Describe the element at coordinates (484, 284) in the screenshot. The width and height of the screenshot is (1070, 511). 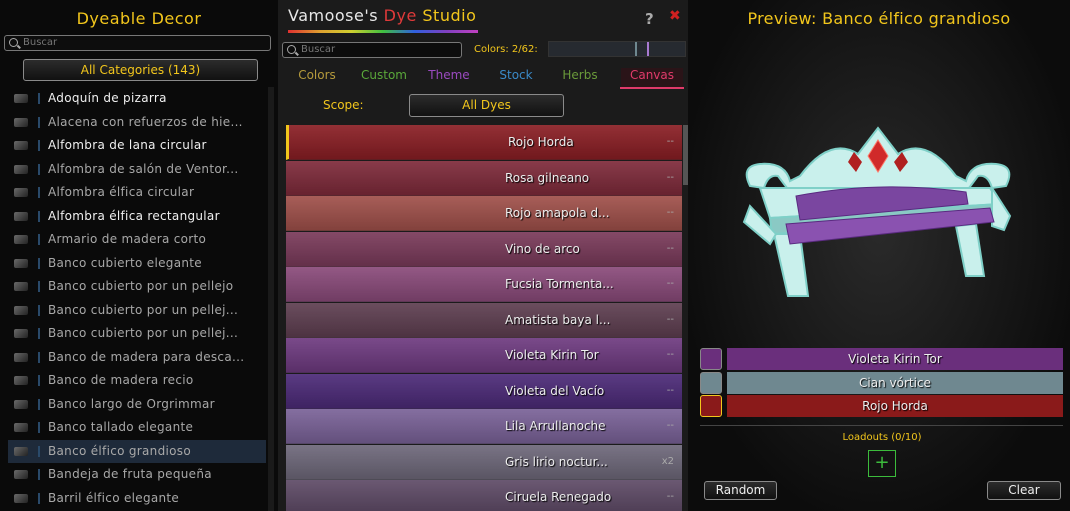
I see `dye-row: Fucsia Tormenta... --` at that location.